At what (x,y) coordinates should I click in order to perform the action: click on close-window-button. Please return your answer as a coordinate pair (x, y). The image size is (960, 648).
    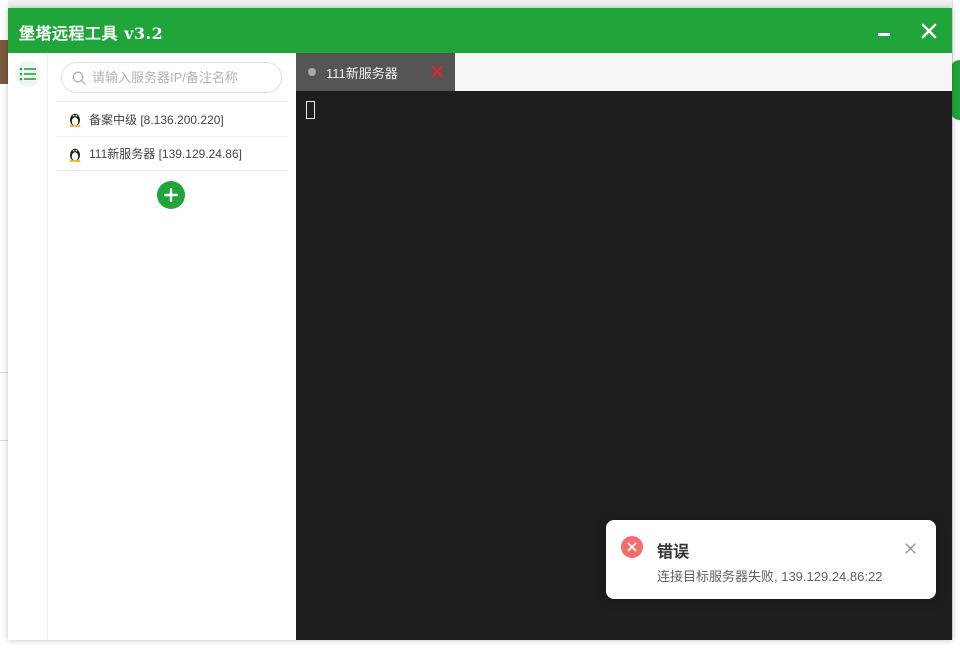
    Looking at the image, I should click on (929, 31).